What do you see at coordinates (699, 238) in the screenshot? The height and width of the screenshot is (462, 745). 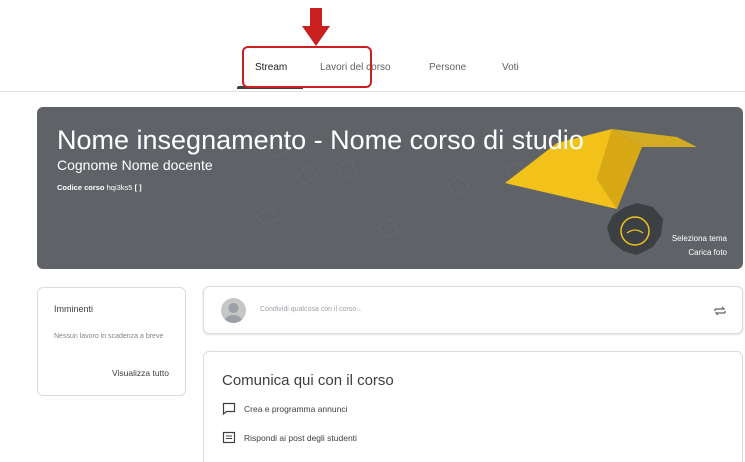 I see `select-theme-link: Seleziona tema` at bounding box center [699, 238].